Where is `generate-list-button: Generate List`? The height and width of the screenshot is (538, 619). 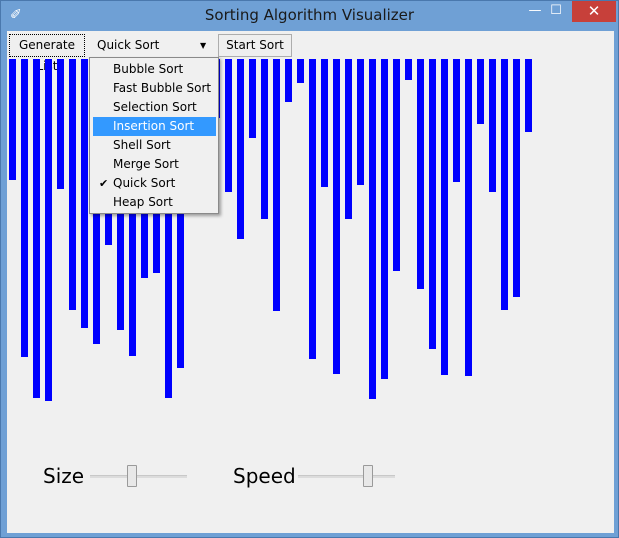 generate-list-button: Generate List is located at coordinates (47, 53).